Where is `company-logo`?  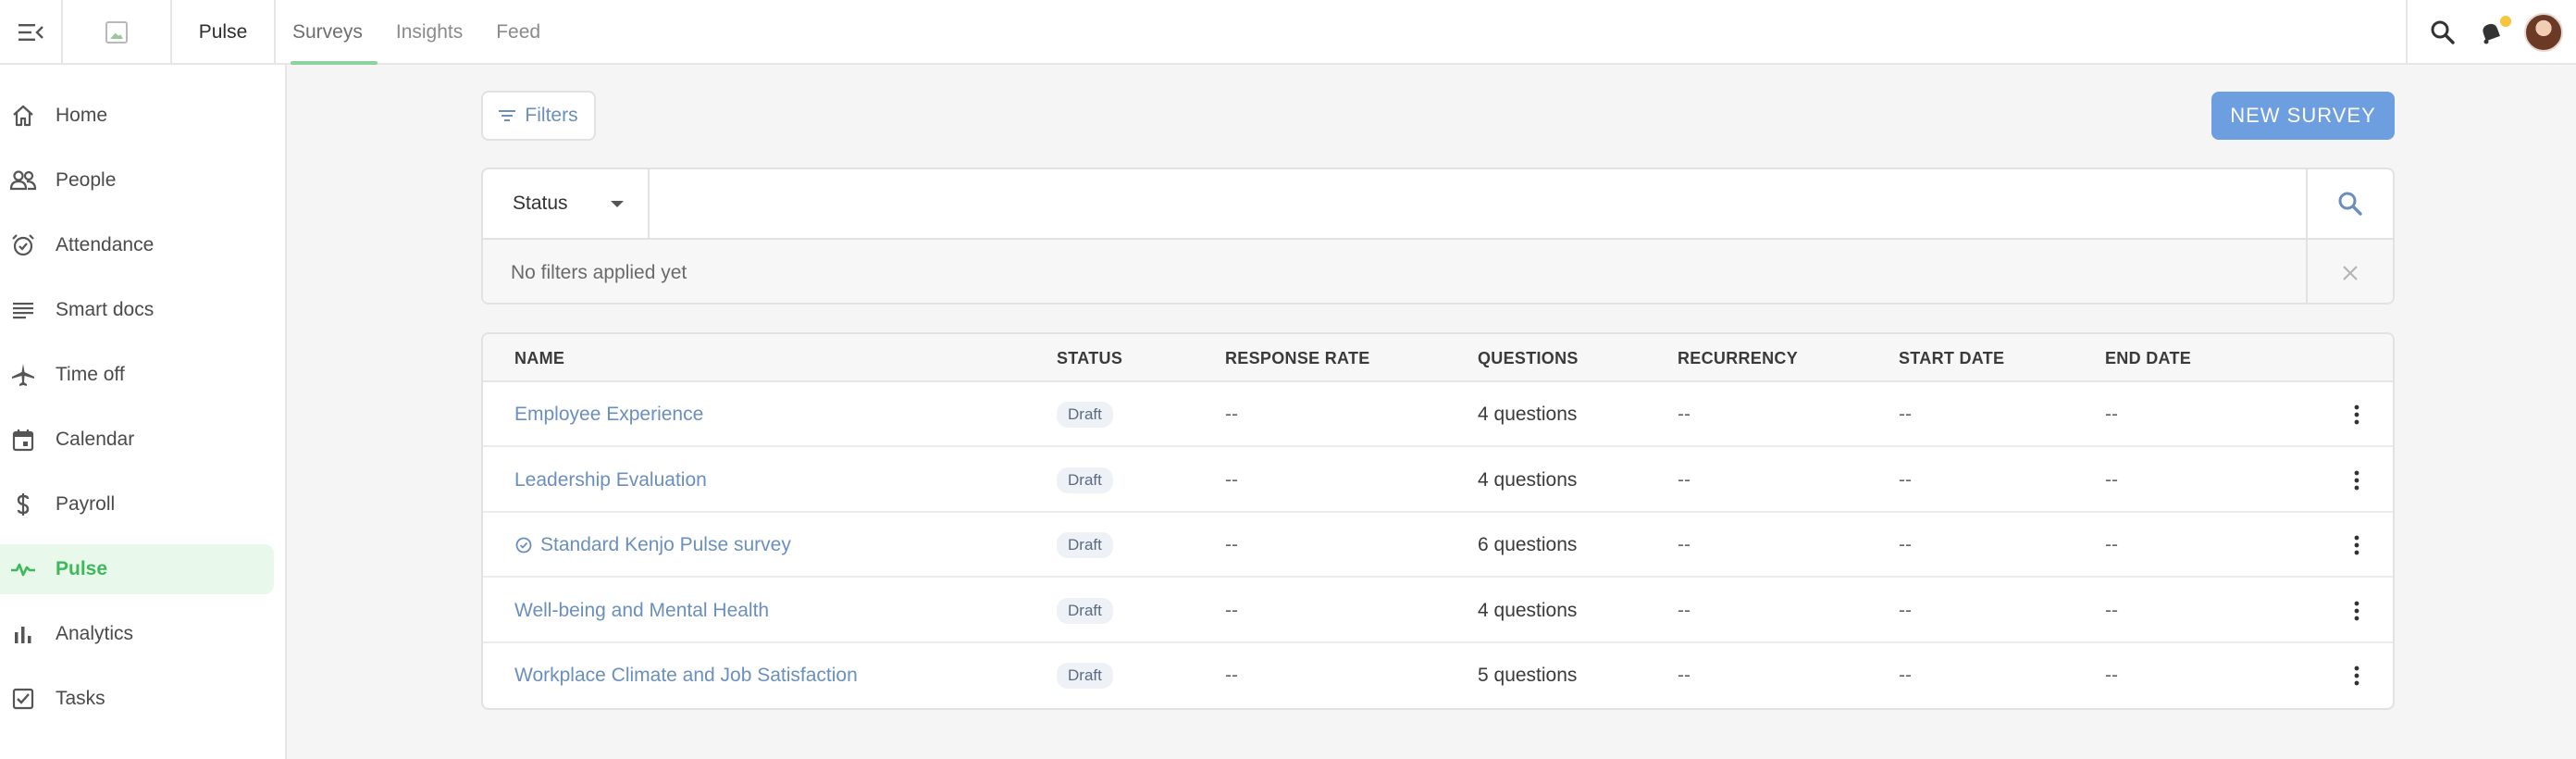
company-logo is located at coordinates (118, 32).